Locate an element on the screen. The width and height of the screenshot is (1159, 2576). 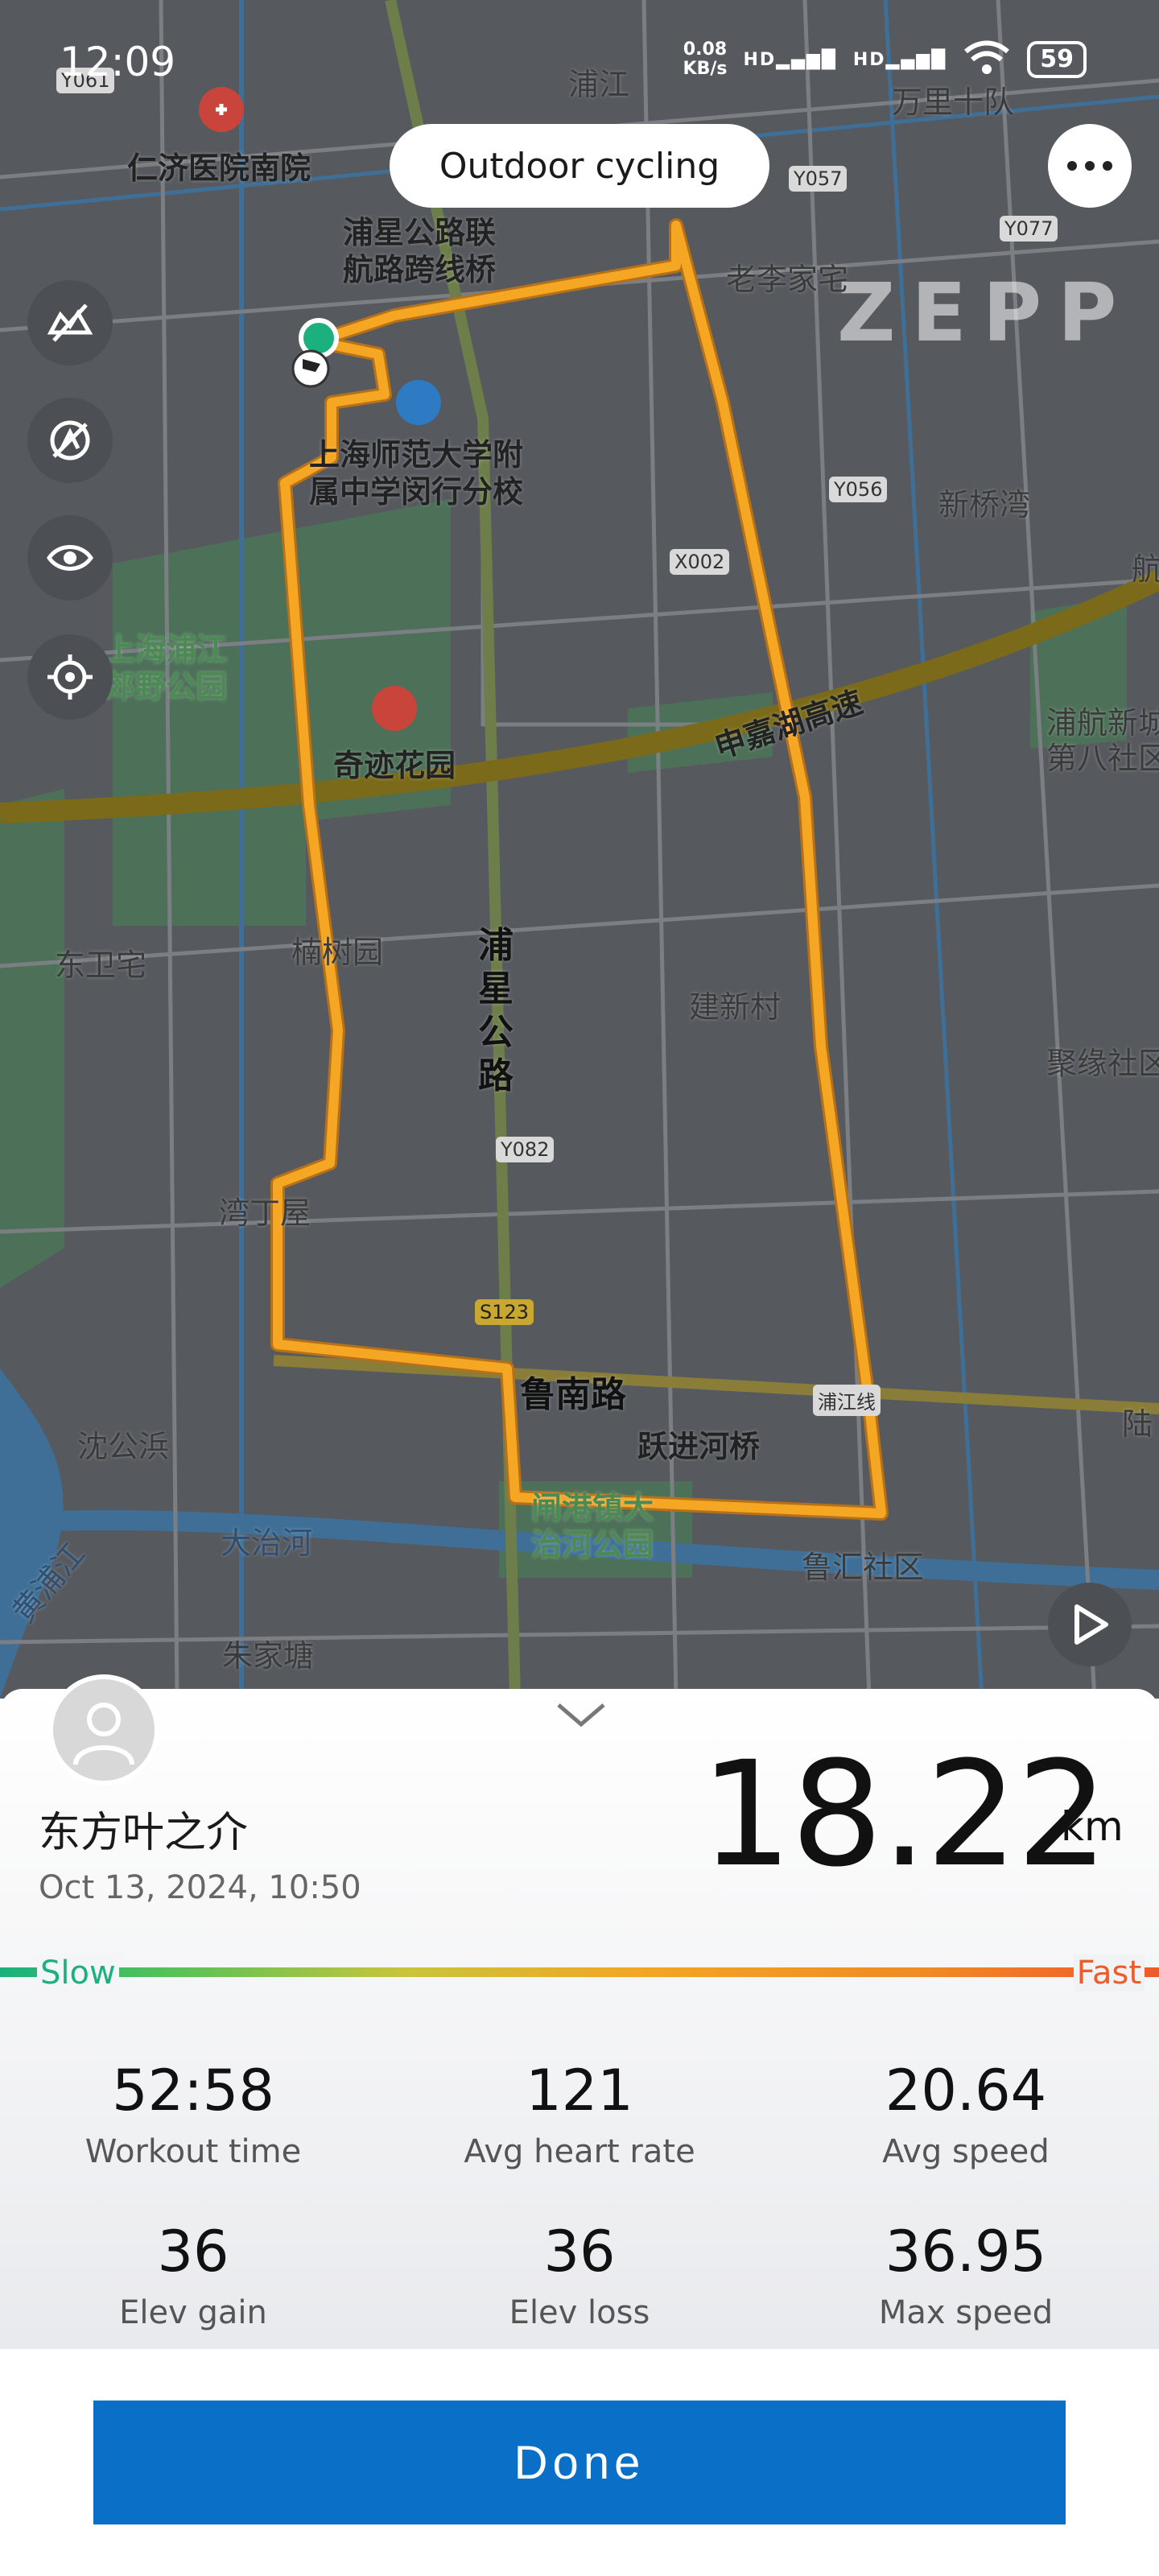
status-icons: 0.08 KB/s HD▂▄▆█ HD▂▄▆█ 59 is located at coordinates (885, 59).